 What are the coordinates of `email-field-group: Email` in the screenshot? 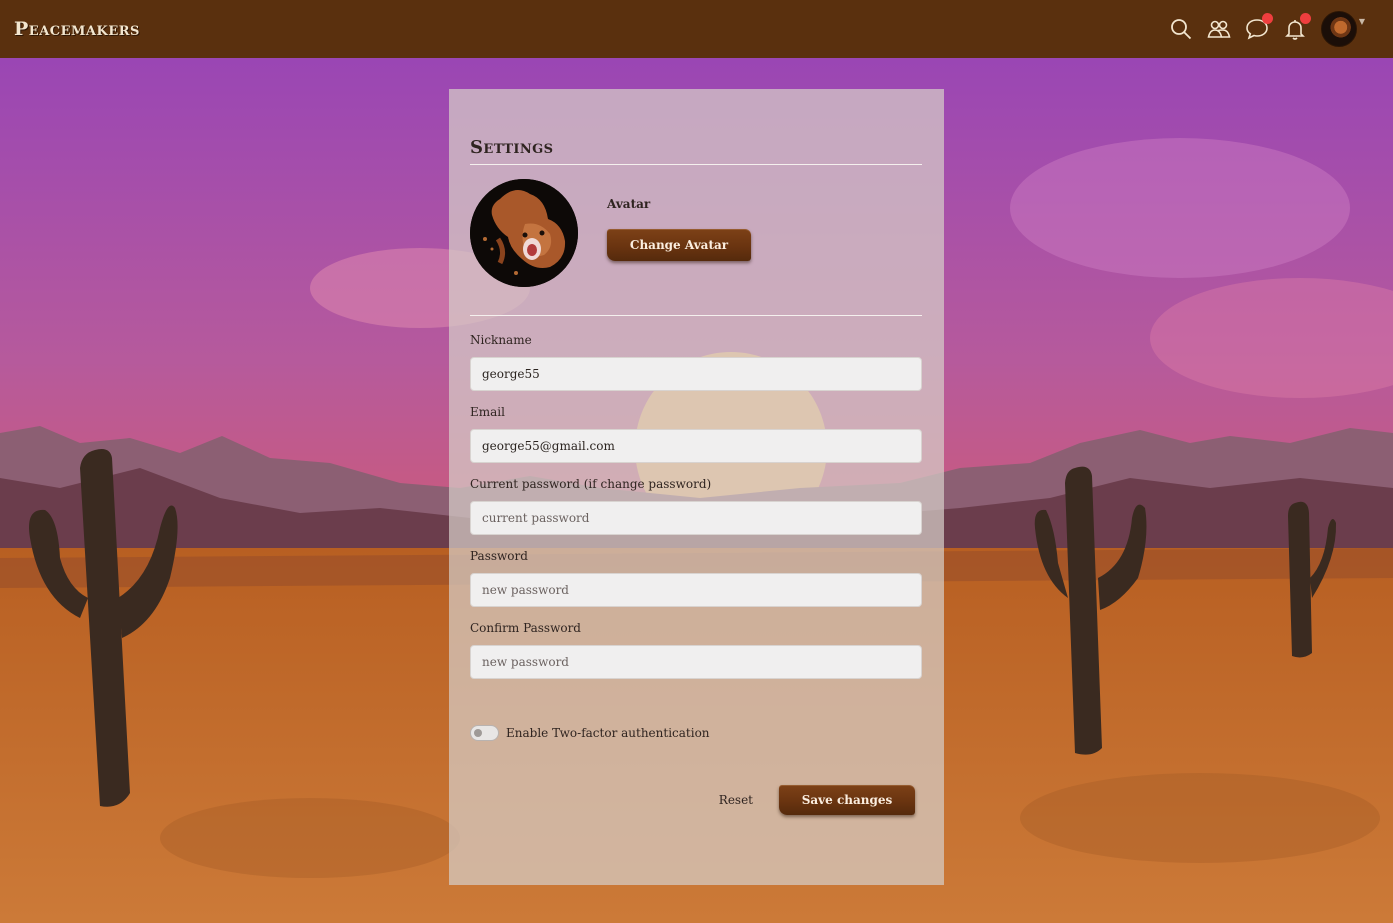 It's located at (696, 434).